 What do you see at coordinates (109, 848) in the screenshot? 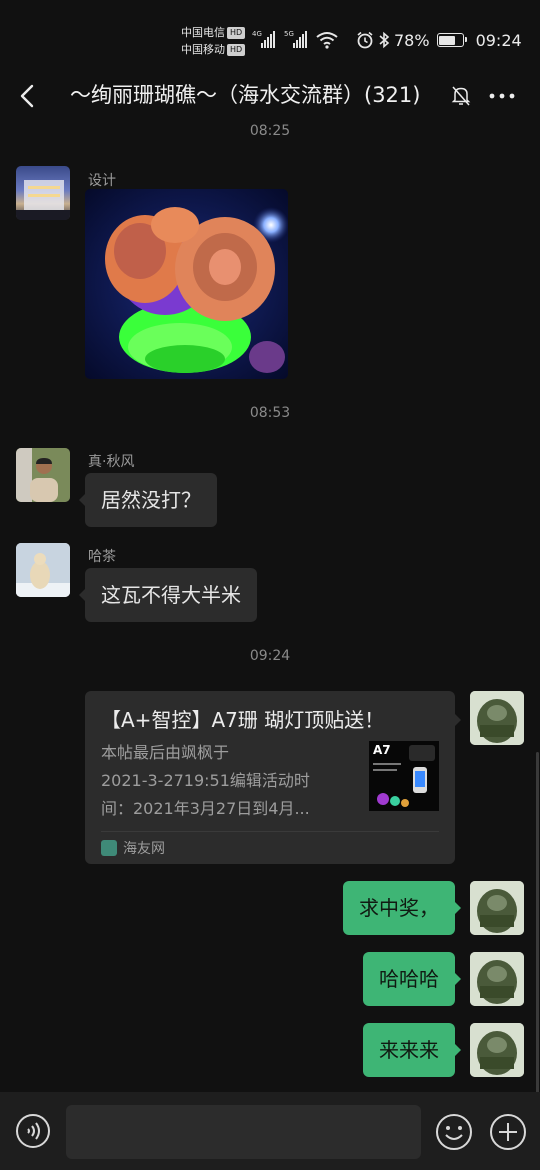
I see `source-logo-icon` at bounding box center [109, 848].